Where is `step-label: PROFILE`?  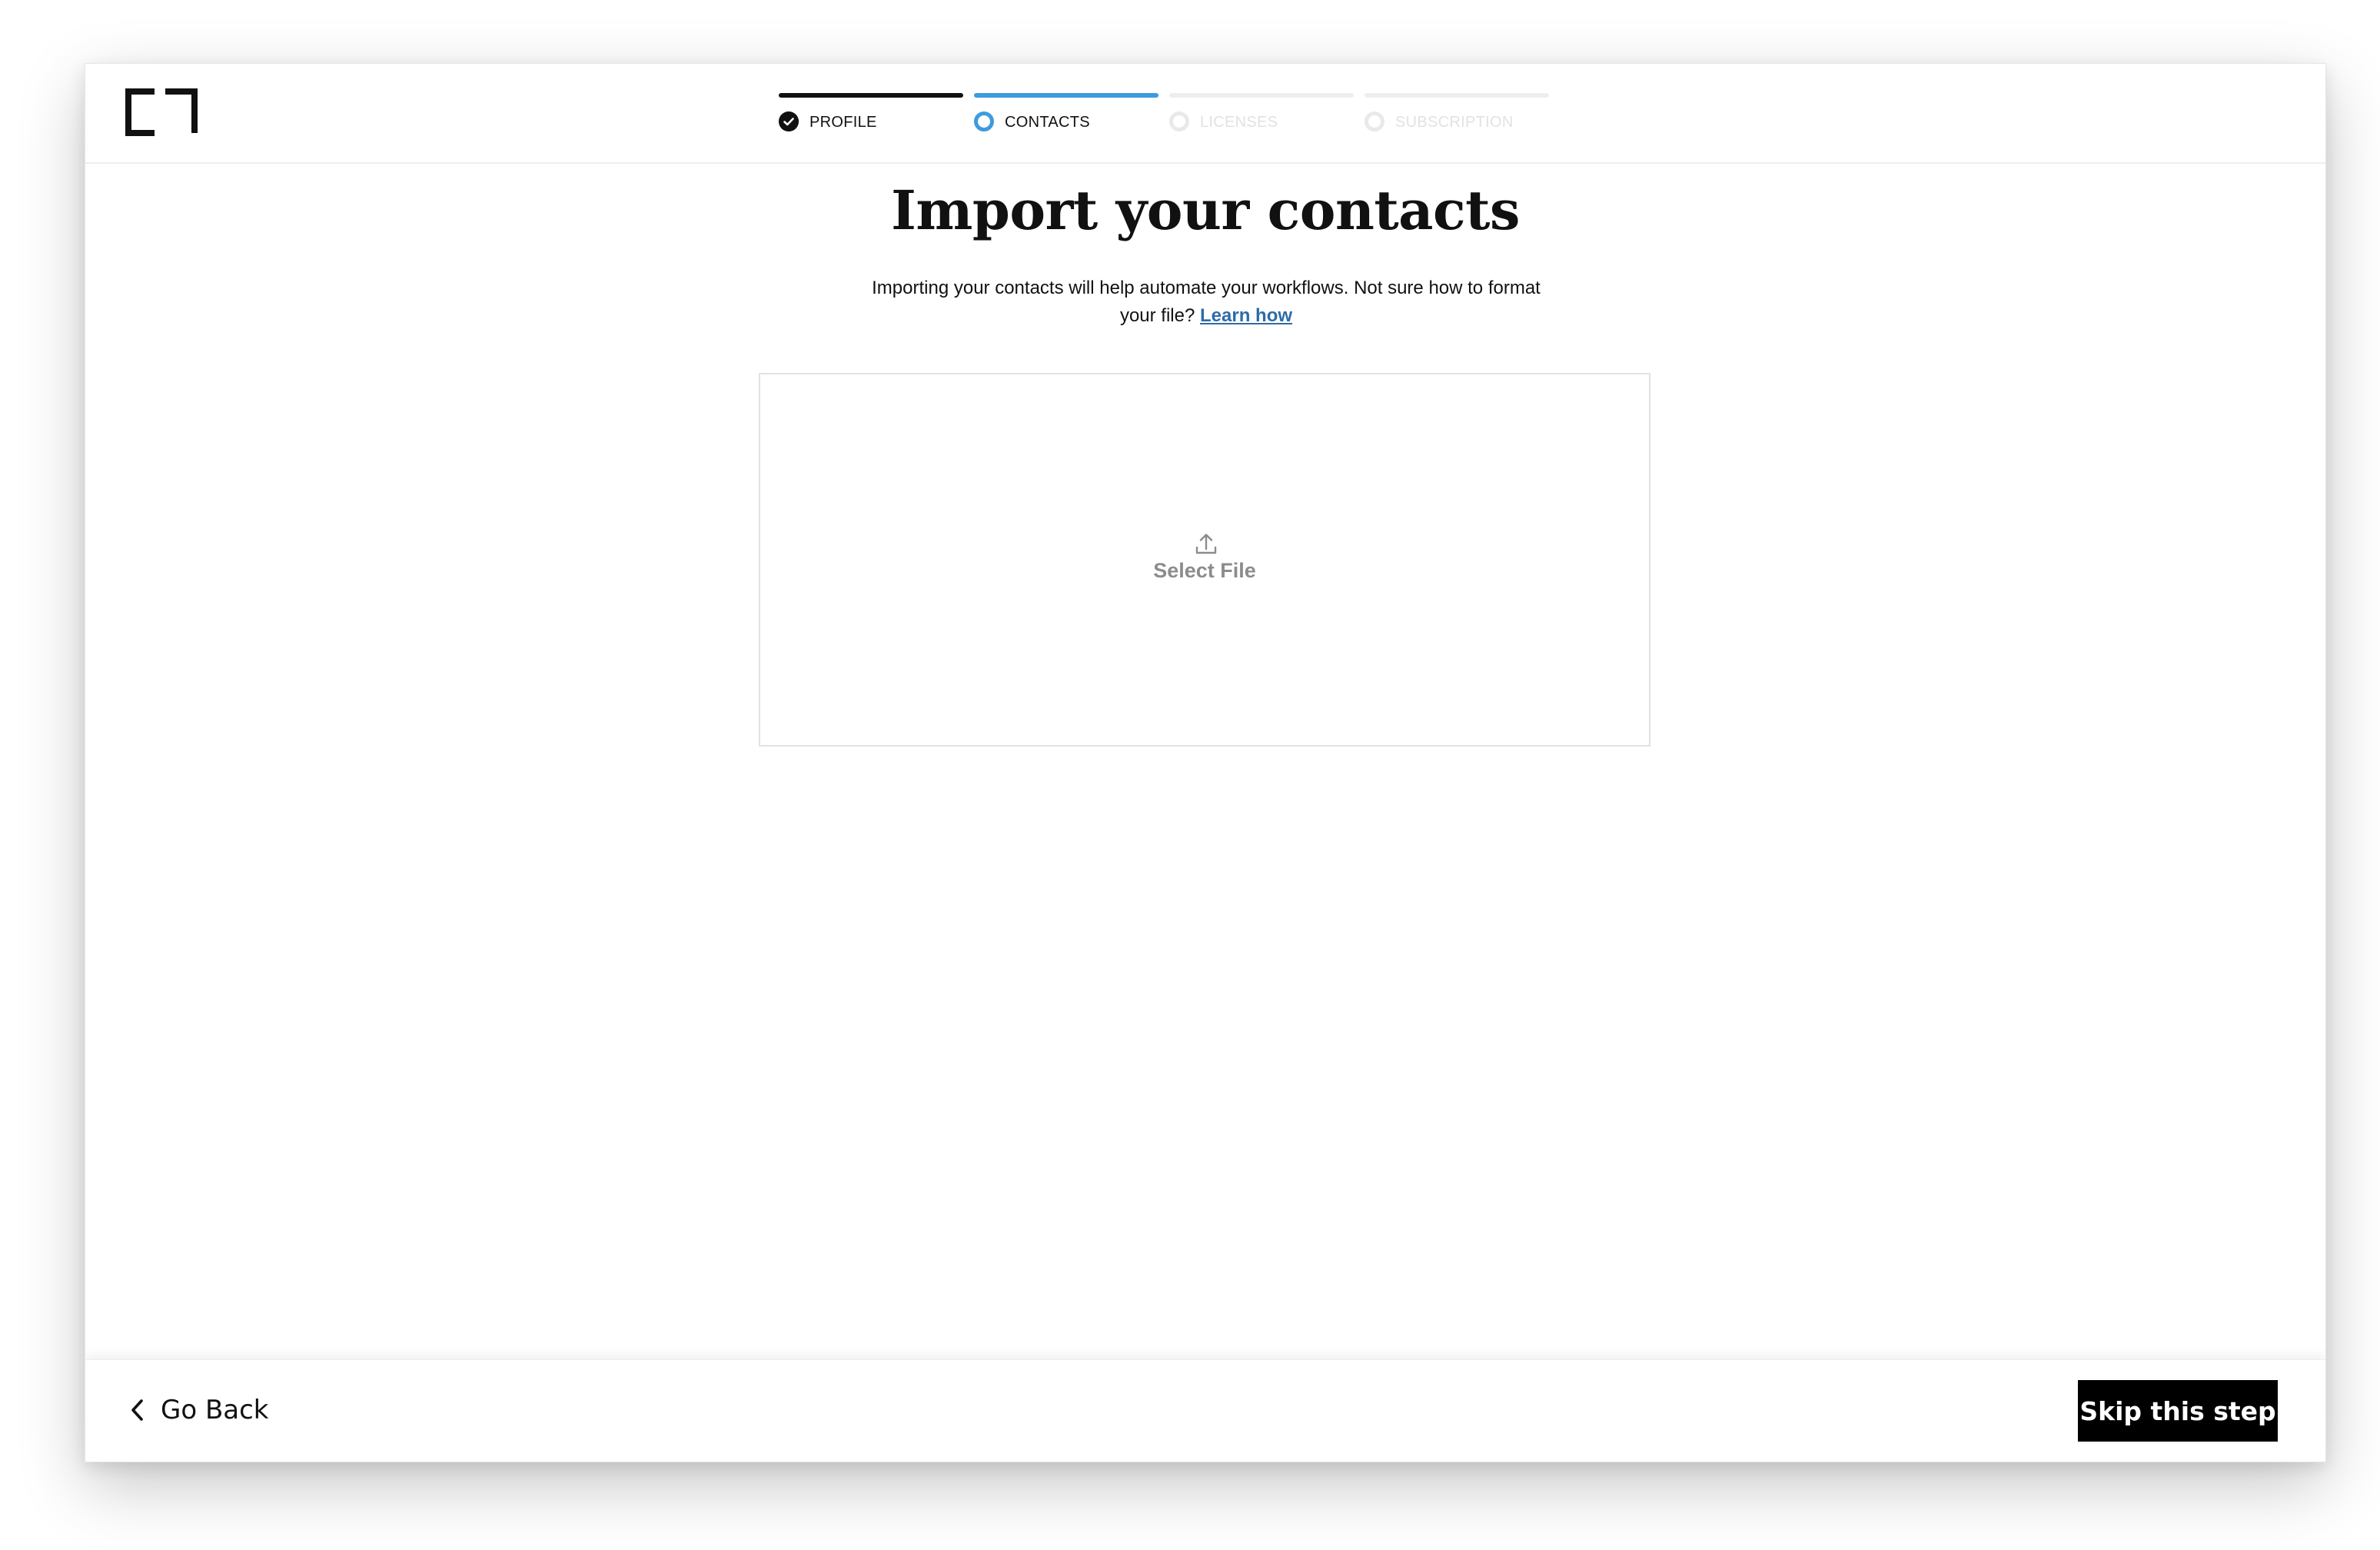
step-label: PROFILE is located at coordinates (843, 122).